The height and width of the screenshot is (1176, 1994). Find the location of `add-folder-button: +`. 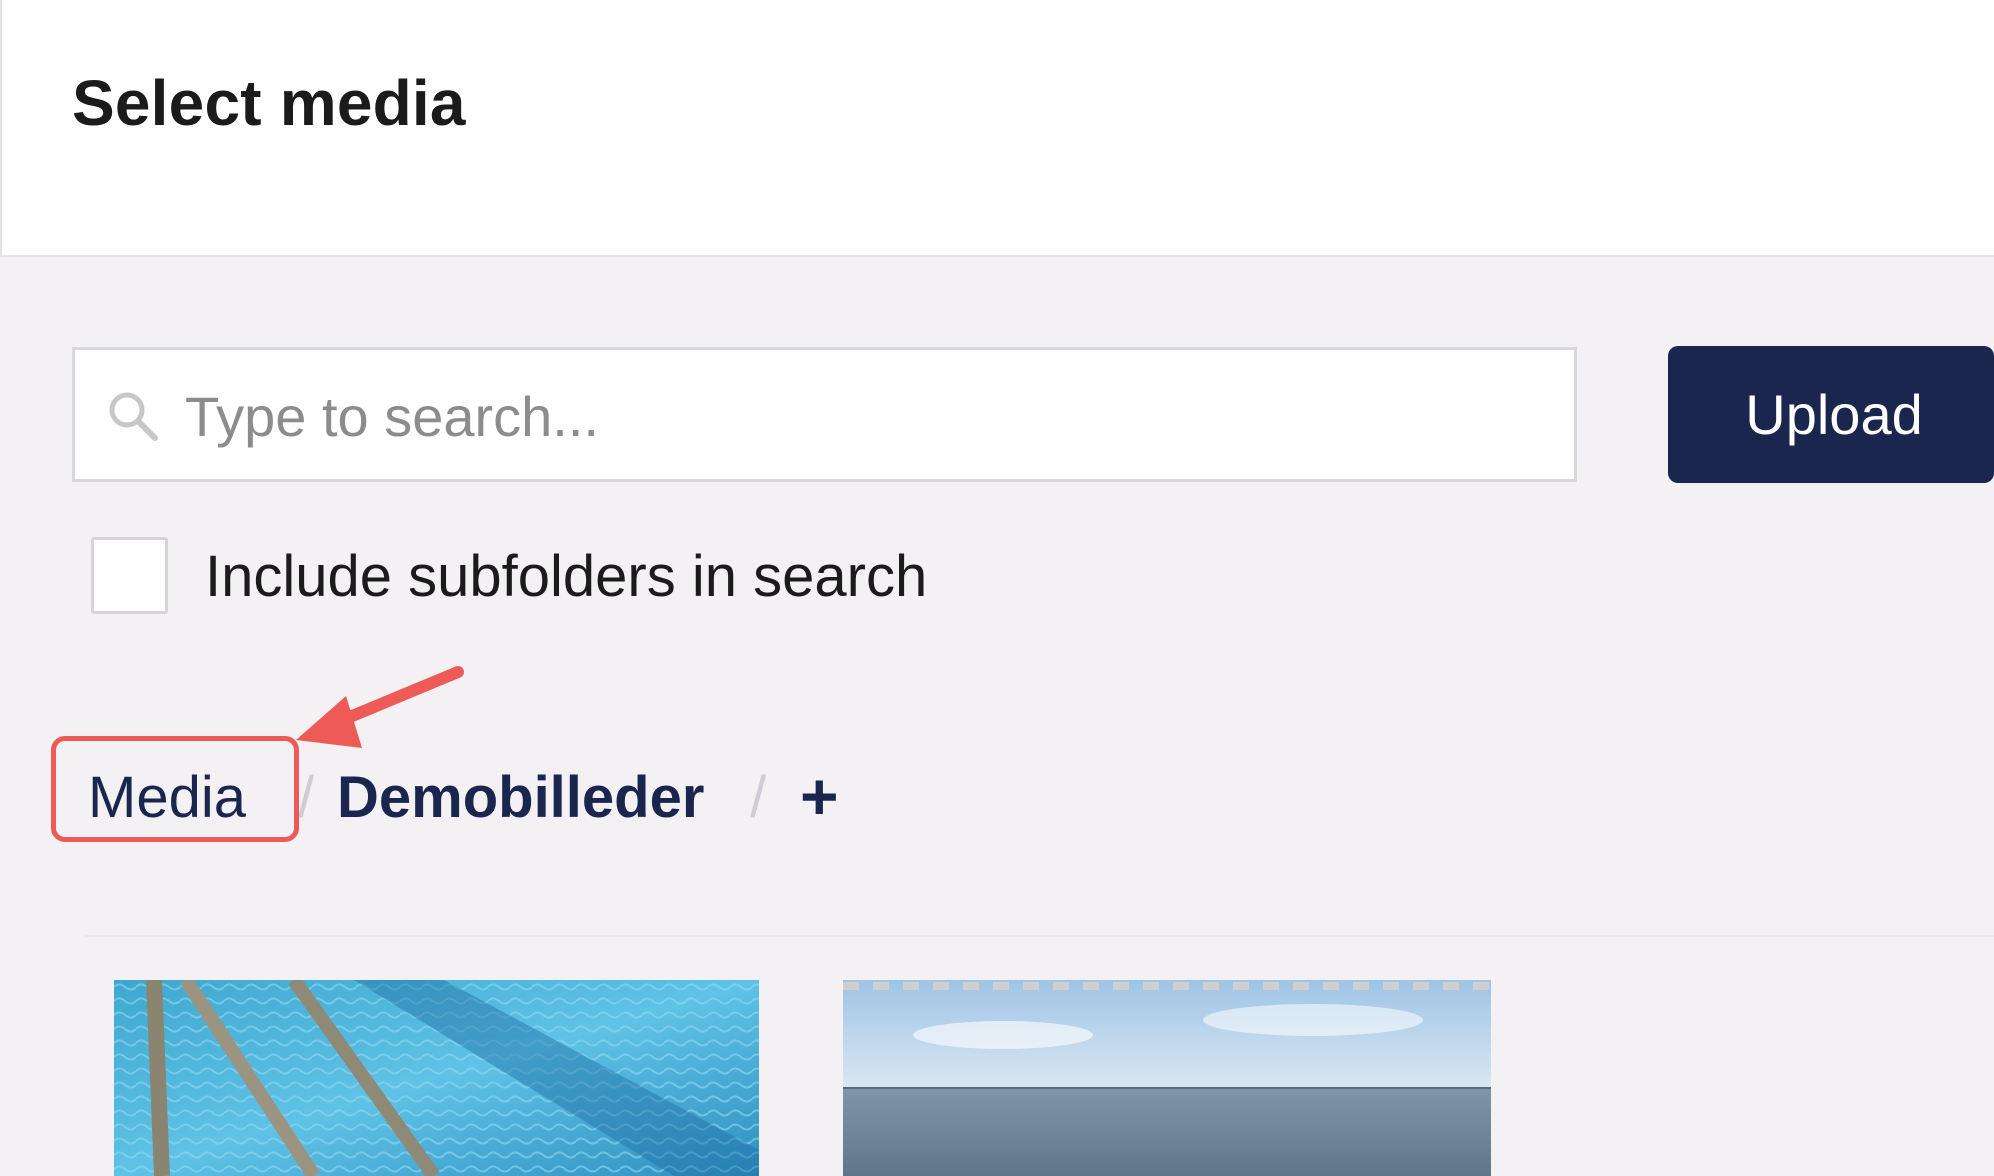

add-folder-button: + is located at coordinates (819, 796).